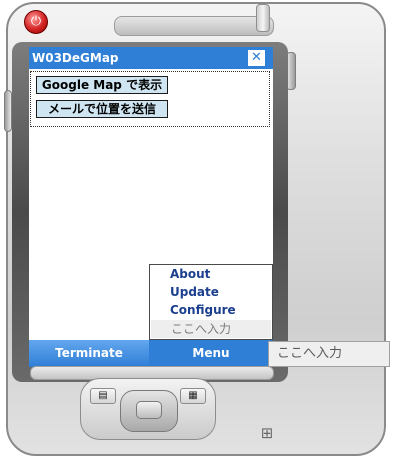  Describe the element at coordinates (103, 396) in the screenshot. I see `left-softkey-hw-icon: ▤` at that location.